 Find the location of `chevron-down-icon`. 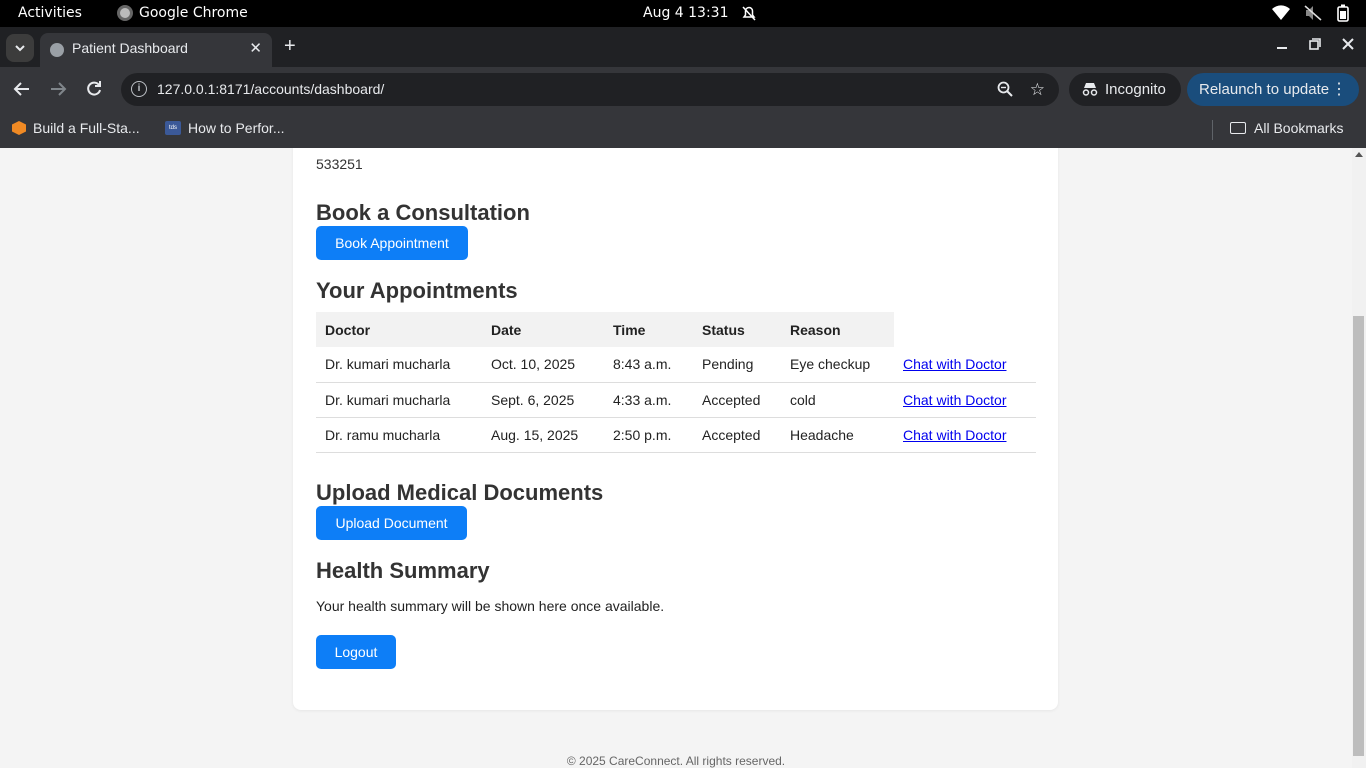

chevron-down-icon is located at coordinates (20, 47).